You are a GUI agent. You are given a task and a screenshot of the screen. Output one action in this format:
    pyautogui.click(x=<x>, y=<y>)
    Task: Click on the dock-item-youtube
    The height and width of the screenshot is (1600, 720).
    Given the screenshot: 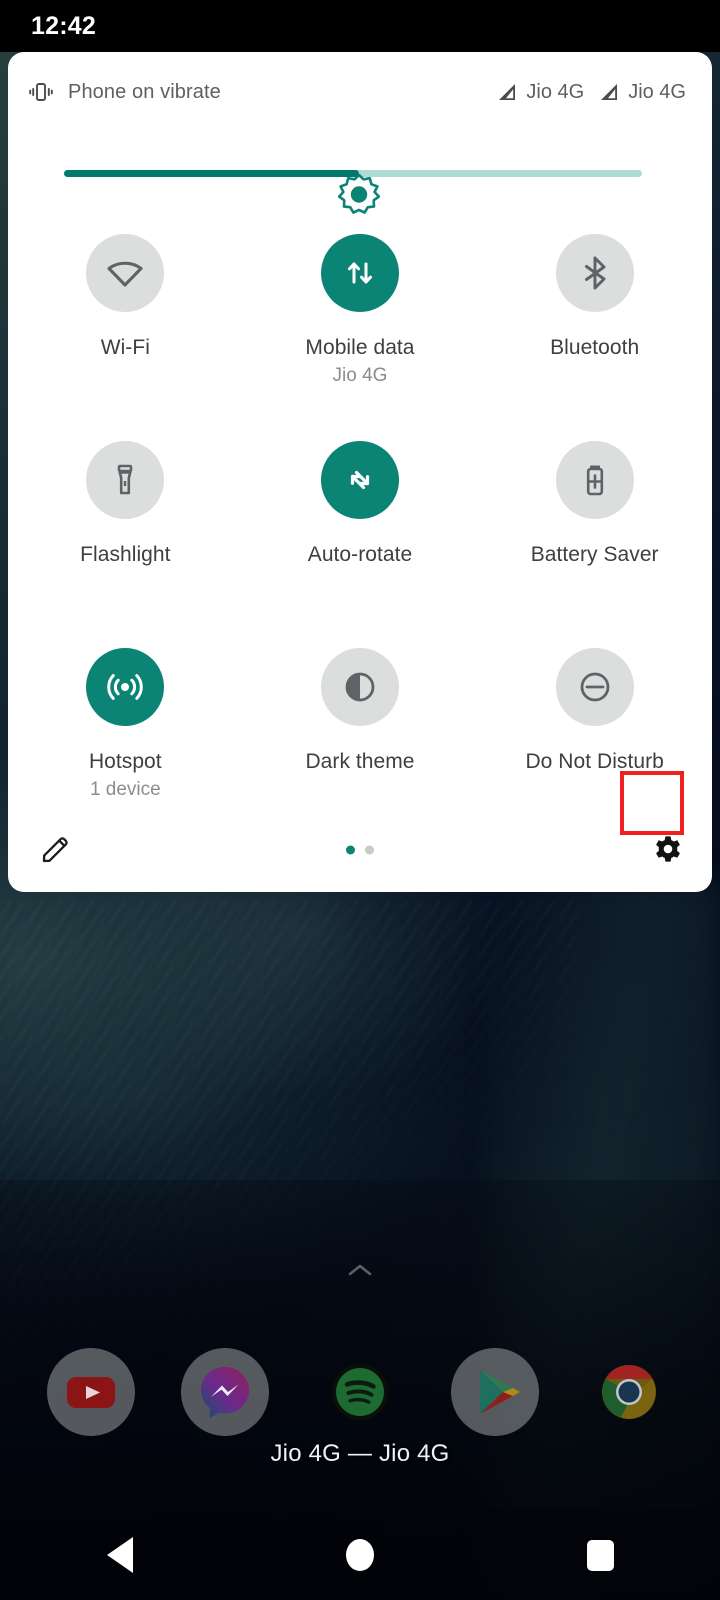 What is the action you would take?
    pyautogui.click(x=90, y=1392)
    